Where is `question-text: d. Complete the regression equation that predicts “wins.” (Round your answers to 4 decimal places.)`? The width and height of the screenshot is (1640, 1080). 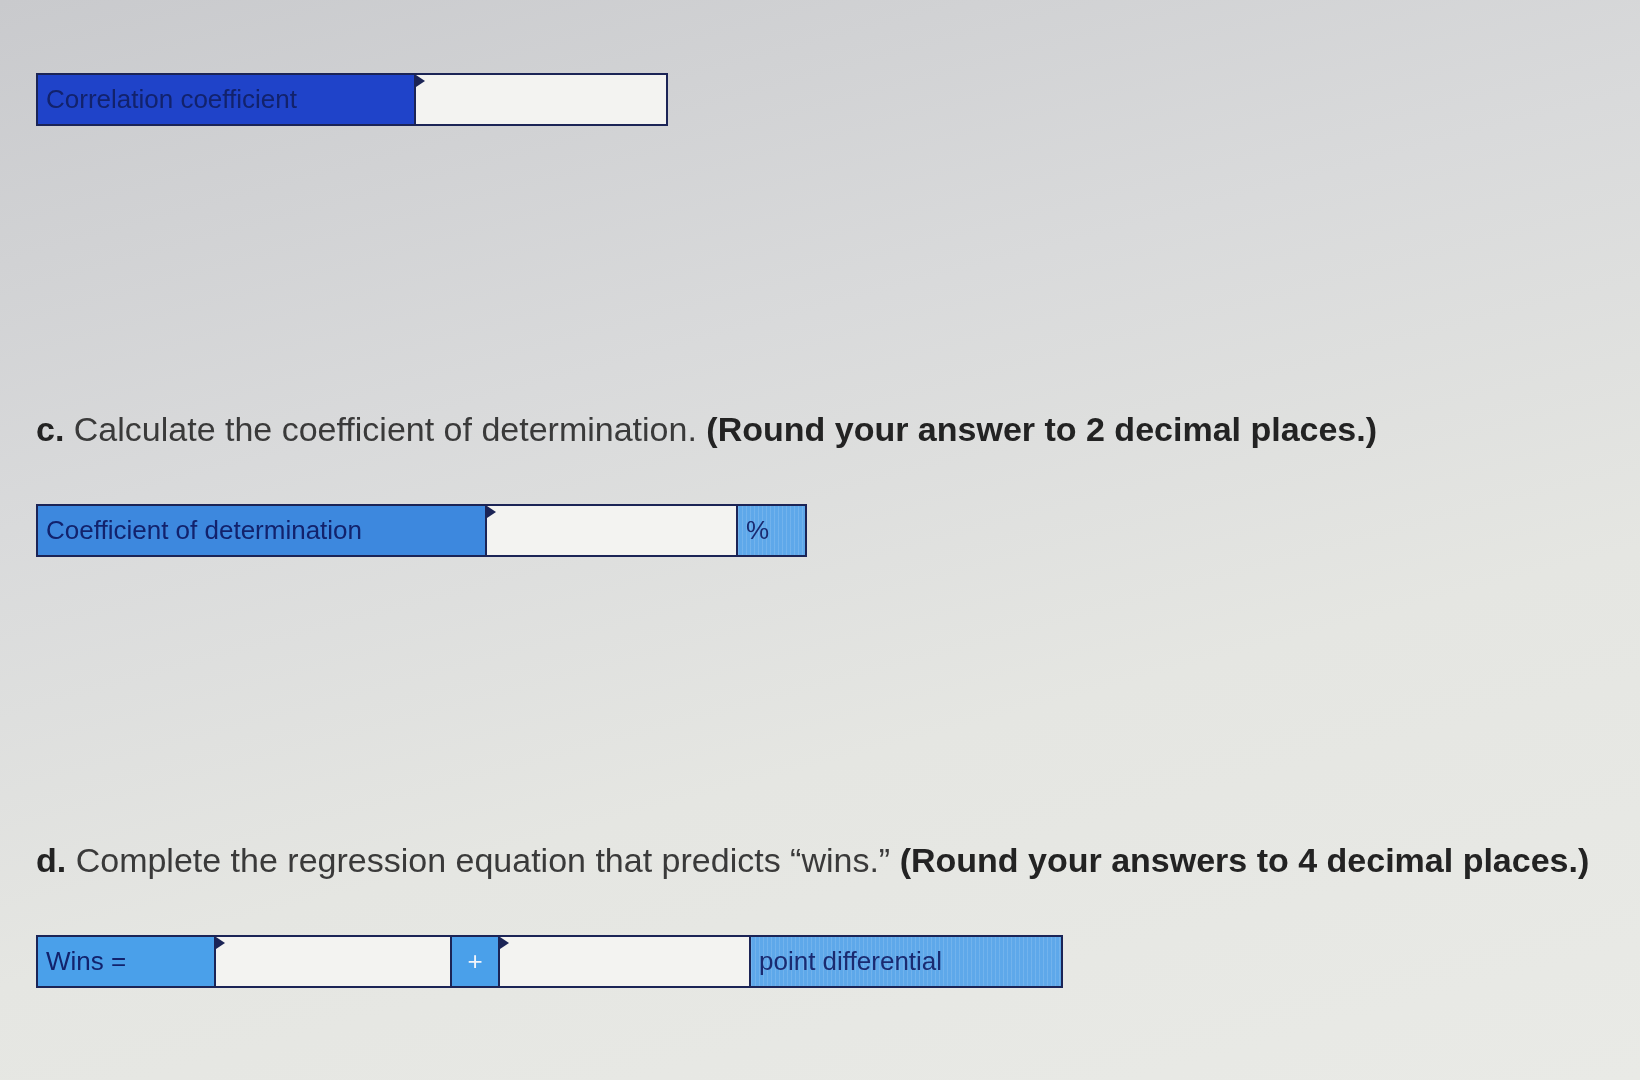 question-text: d. Complete the regression equation that predicts “wins.” (Round your answers to 4 decimal places.) is located at coordinates (813, 860).